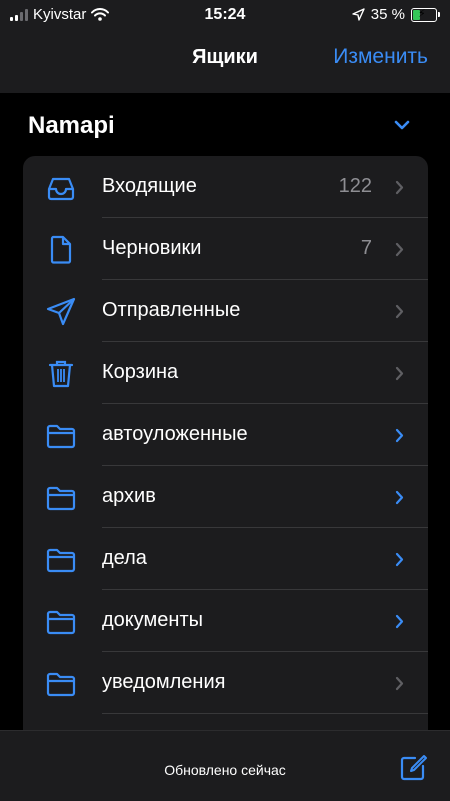 The image size is (450, 801). Describe the element at coordinates (265, 713) in the screenshot. I see `row-separator` at that location.